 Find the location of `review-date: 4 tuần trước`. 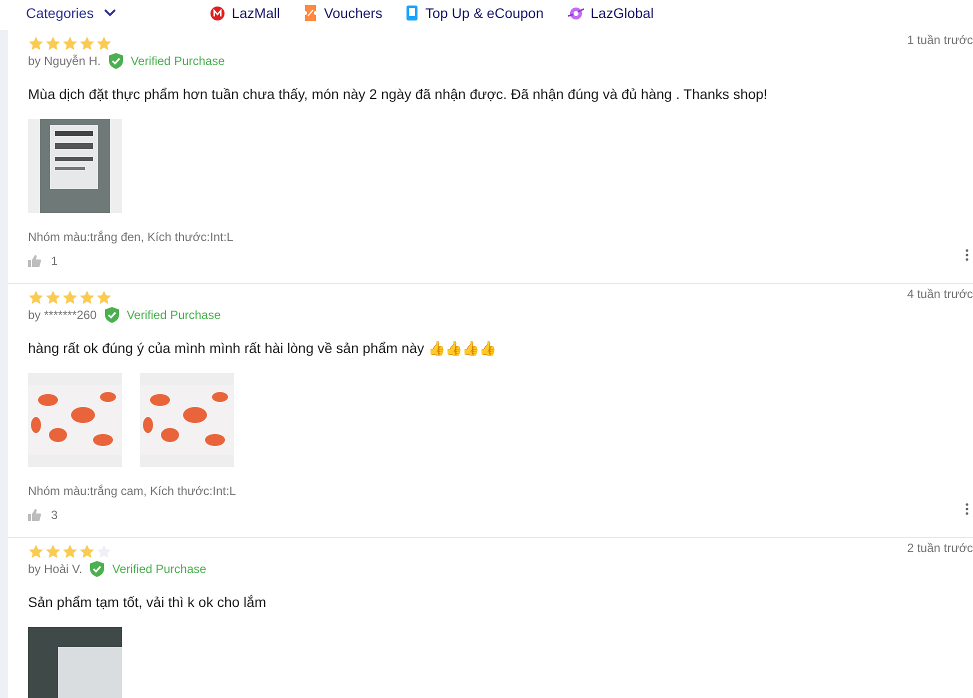

review-date: 4 tuần trước is located at coordinates (940, 295).